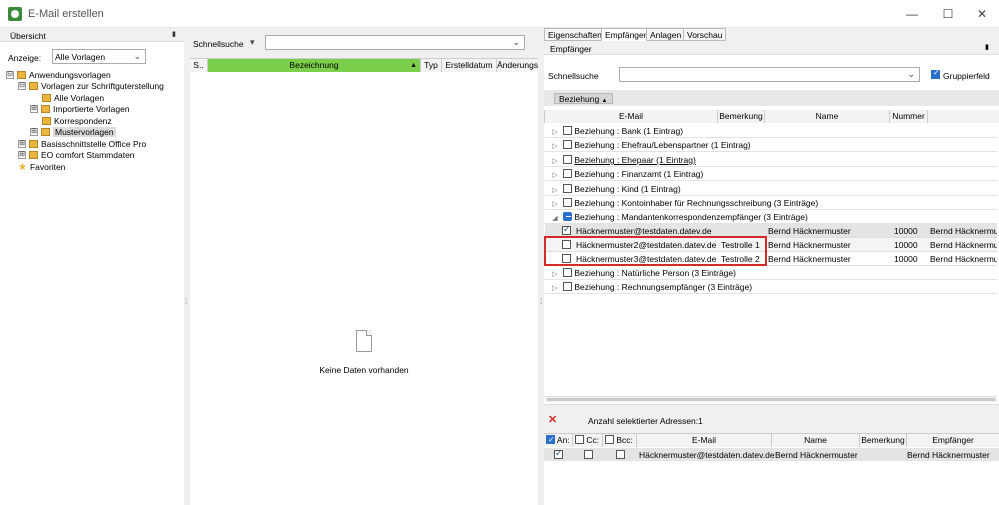 Image resolution: width=999 pixels, height=505 pixels. What do you see at coordinates (80, 57) in the screenshot?
I see `filter-select-value: Alle Vorlagen` at bounding box center [80, 57].